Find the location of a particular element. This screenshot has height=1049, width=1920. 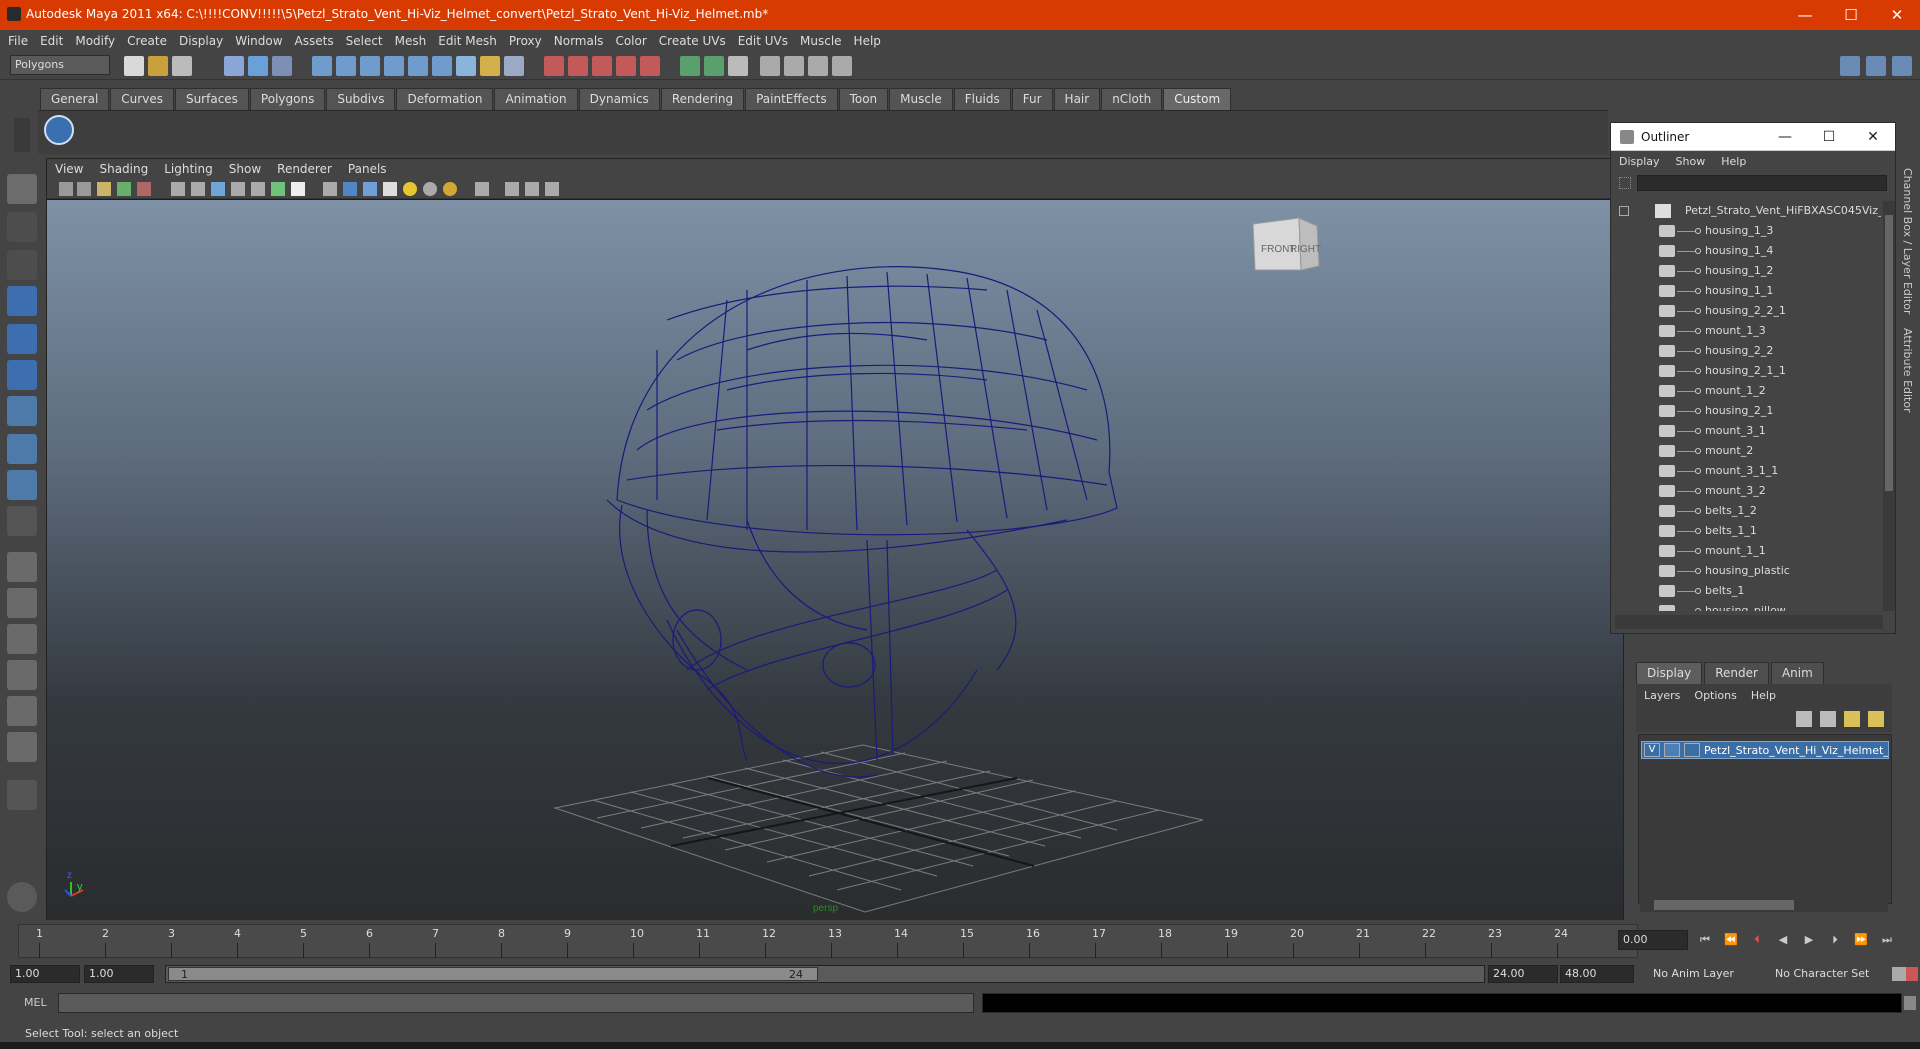

rename-field-icon is located at coordinates (714, 66).